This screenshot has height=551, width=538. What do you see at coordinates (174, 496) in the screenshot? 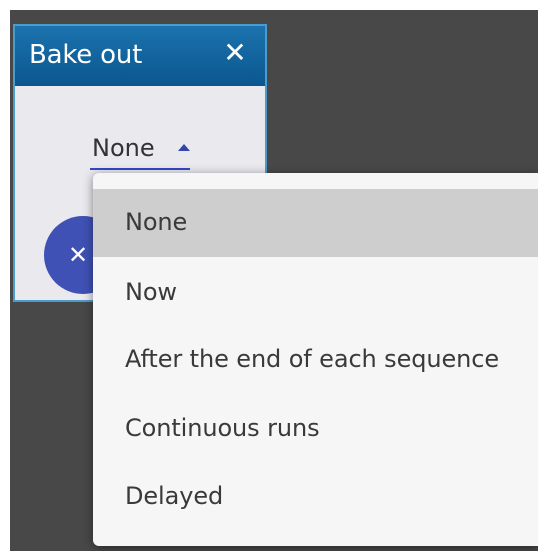
I see `menu-item-label: Delayed` at bounding box center [174, 496].